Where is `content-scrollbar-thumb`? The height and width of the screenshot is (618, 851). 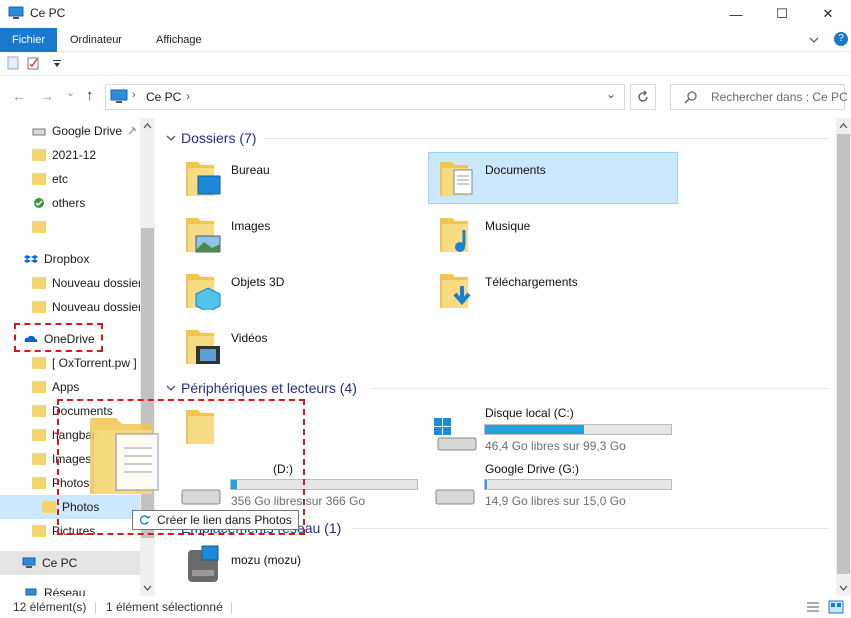 content-scrollbar-thumb is located at coordinates (843, 354).